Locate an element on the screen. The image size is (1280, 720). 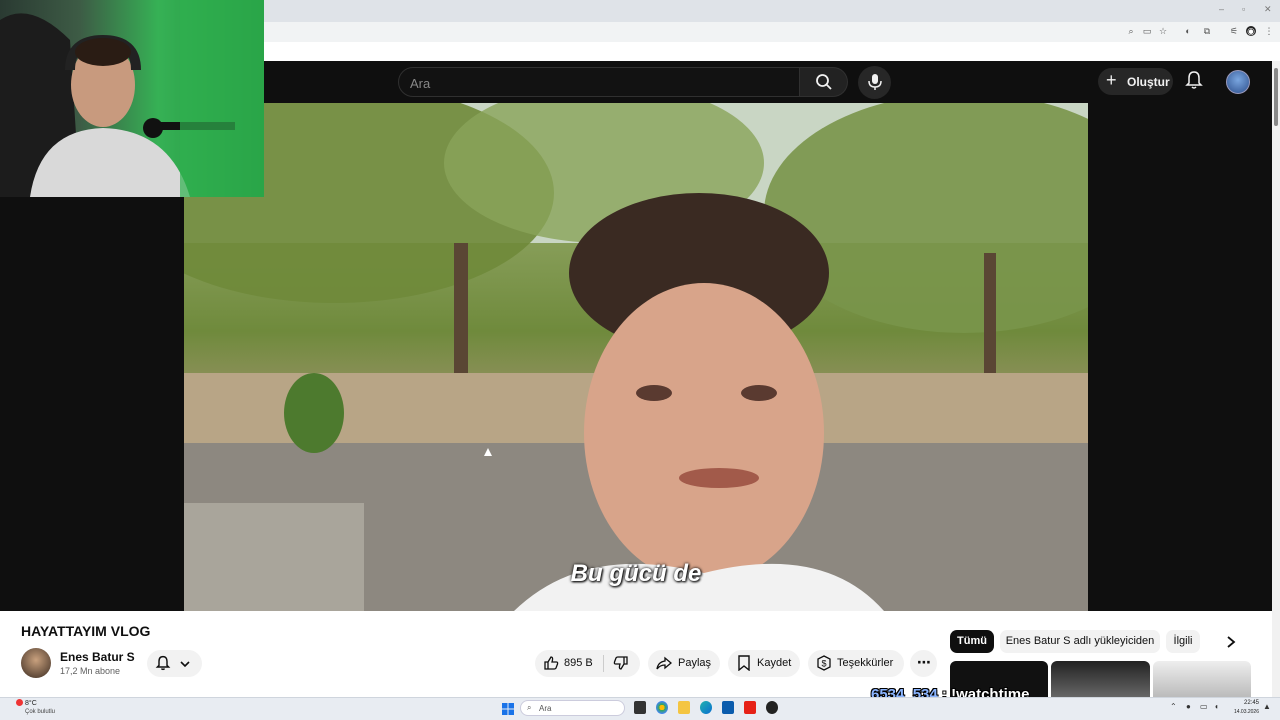
chip-all-label: Tümü is located at coordinates (972, 641).